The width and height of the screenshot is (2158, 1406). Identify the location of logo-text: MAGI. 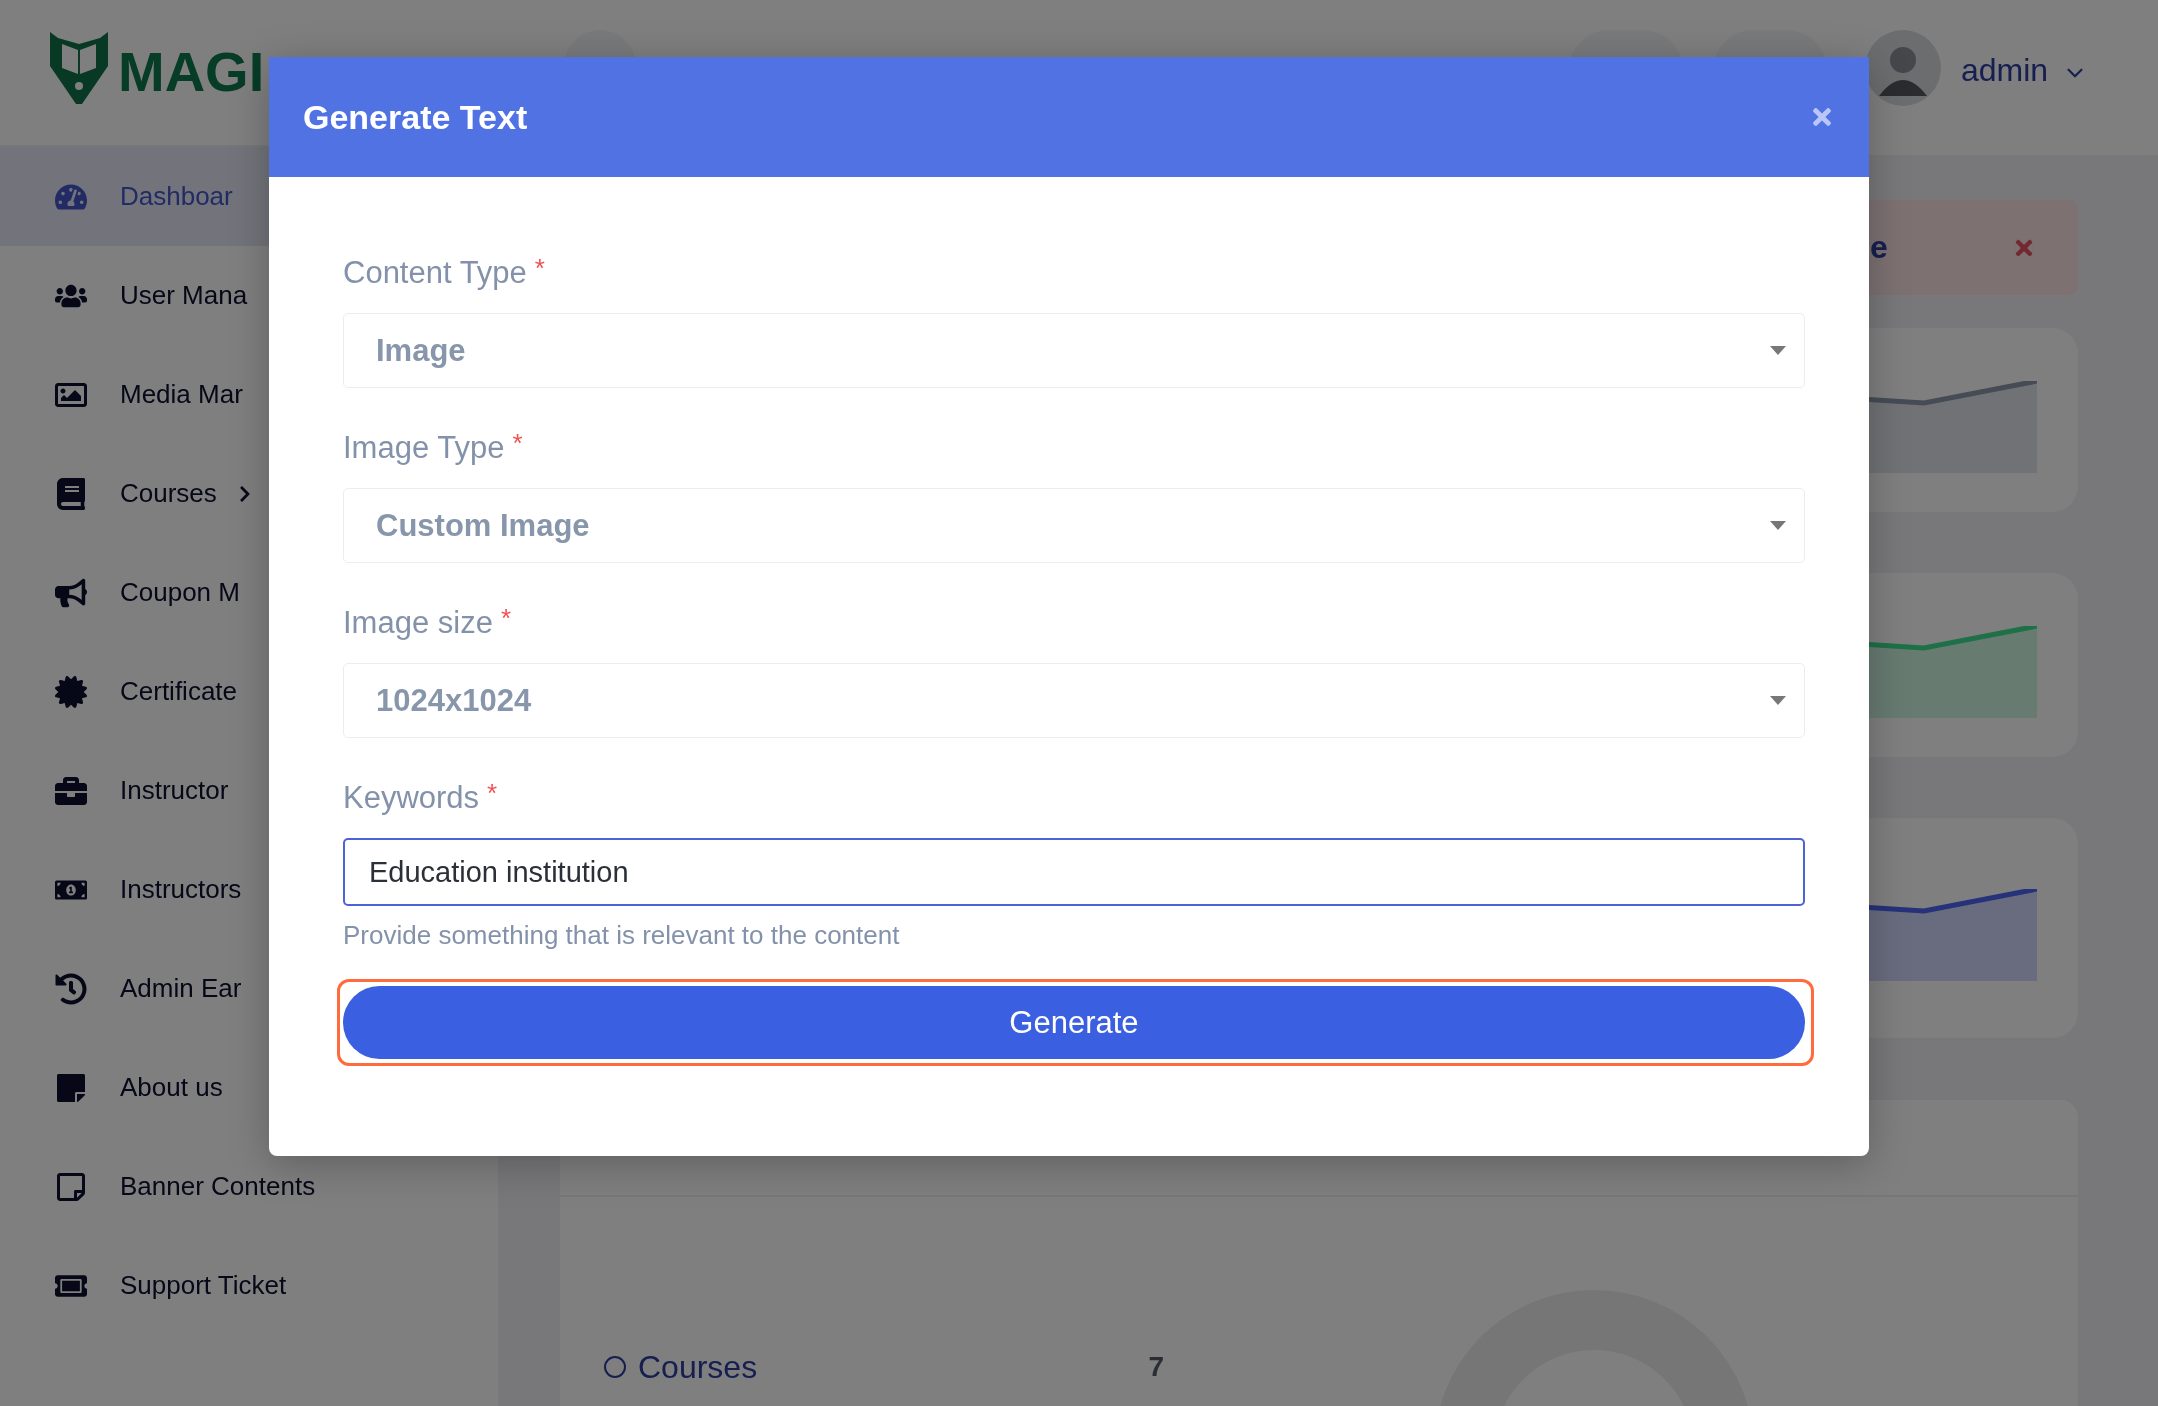
(191, 72).